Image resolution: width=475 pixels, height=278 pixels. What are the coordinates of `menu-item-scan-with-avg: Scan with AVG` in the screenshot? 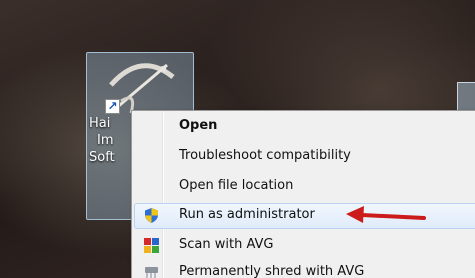 It's located at (304, 246).